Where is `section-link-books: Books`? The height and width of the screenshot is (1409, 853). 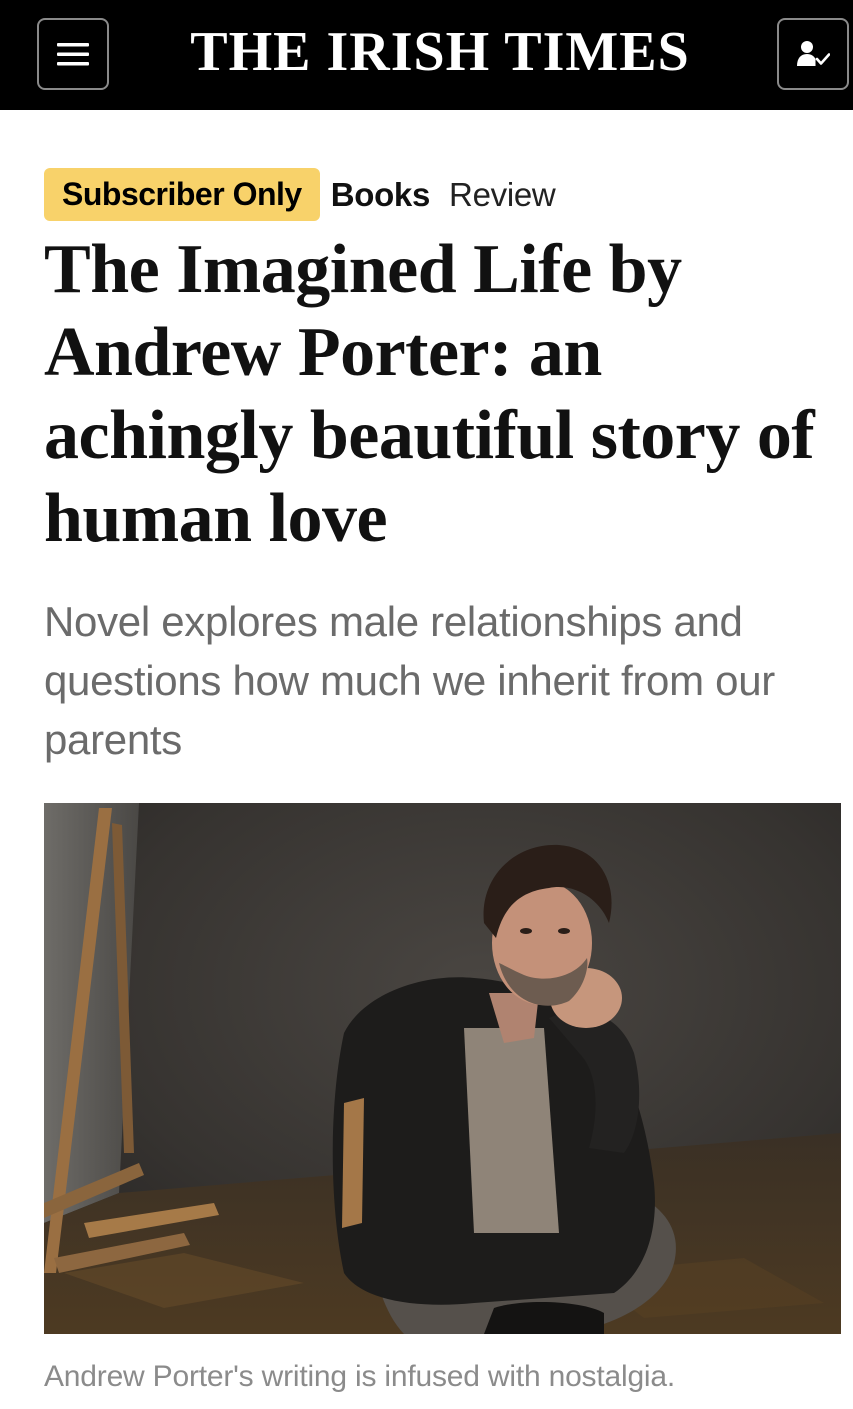
section-link-books: Books is located at coordinates (381, 195).